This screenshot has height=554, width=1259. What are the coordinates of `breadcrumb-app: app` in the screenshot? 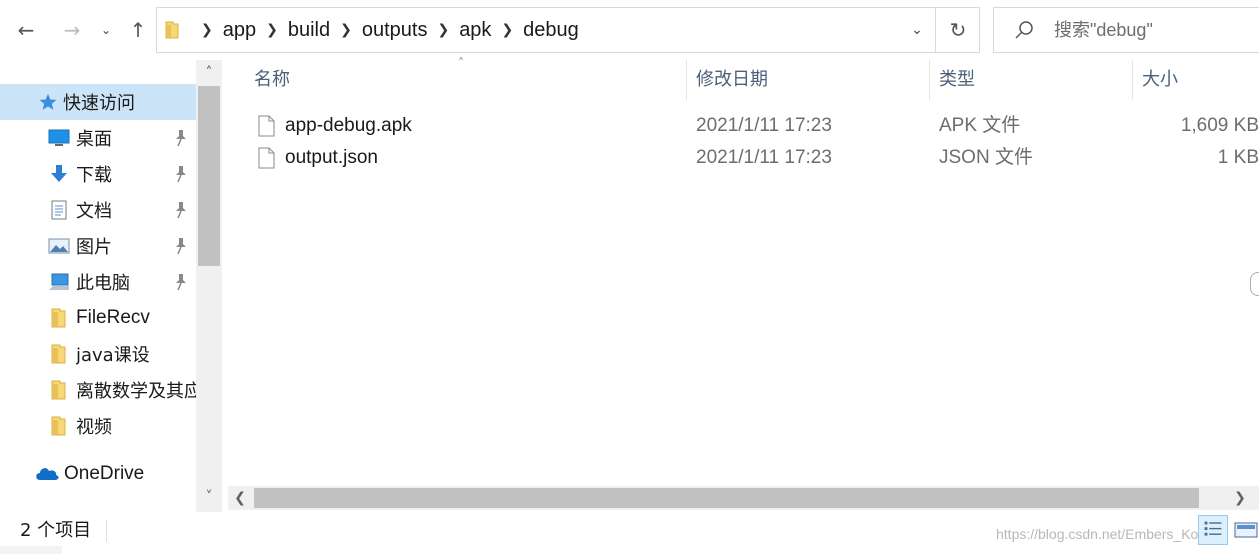 It's located at (239, 30).